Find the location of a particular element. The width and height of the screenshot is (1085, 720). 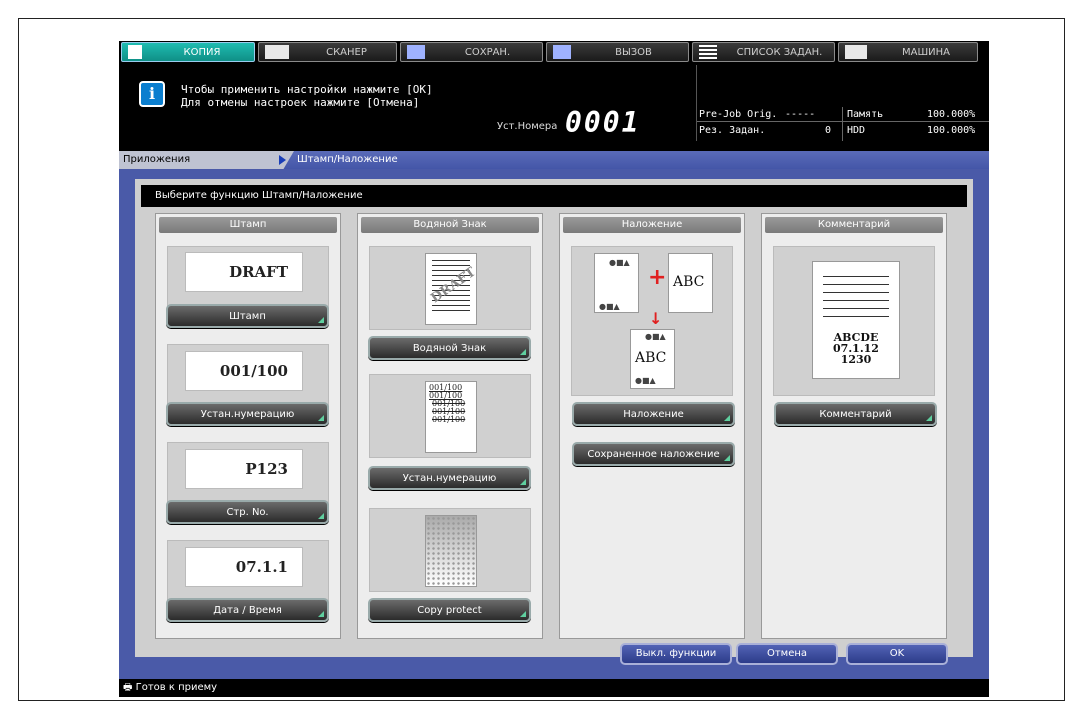

breadcrumb-arrow-icon is located at coordinates (282, 160).